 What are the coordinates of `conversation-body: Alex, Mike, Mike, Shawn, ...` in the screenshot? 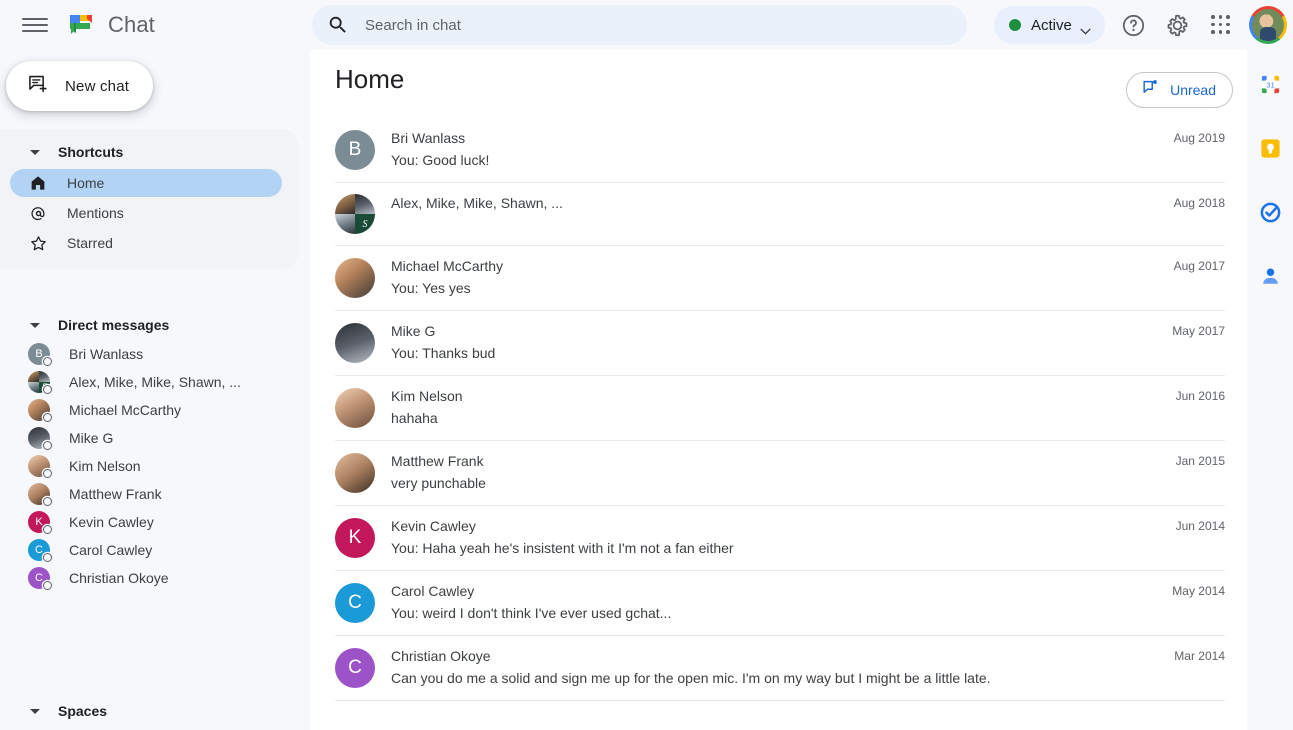 It's located at (782, 203).